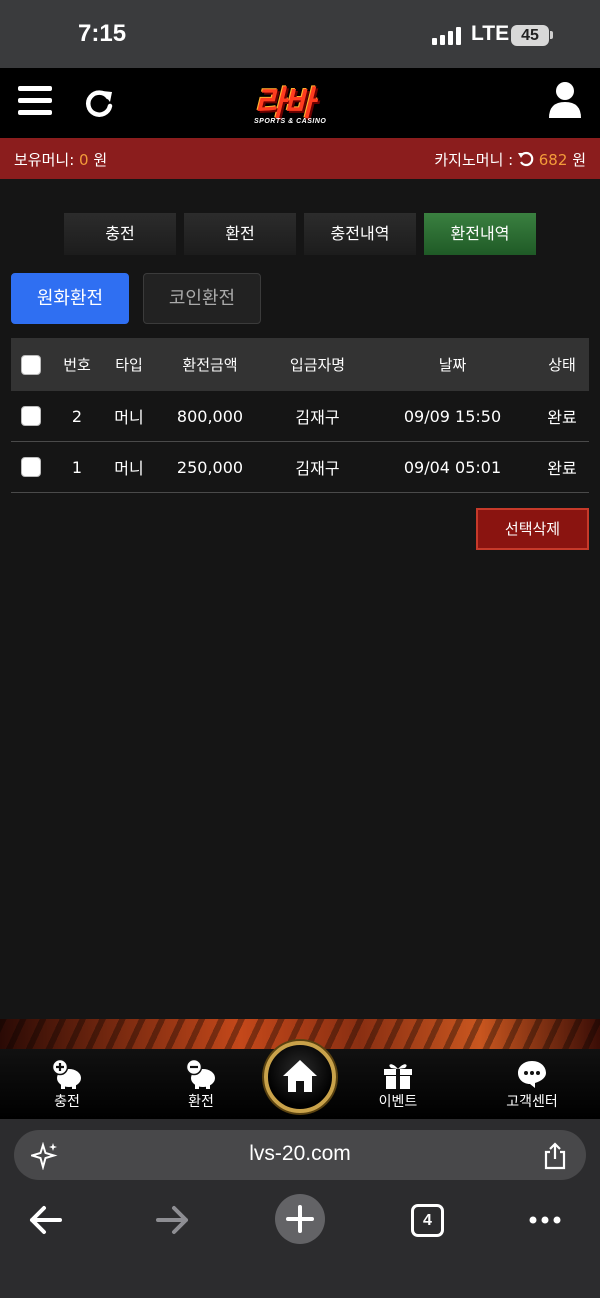 The height and width of the screenshot is (1298, 600). I want to click on header-date: 날짜, so click(452, 365).